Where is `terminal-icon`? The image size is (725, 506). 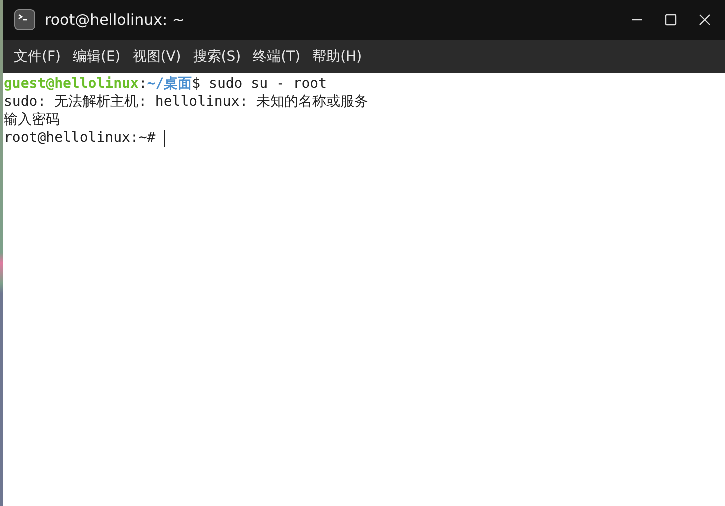
terminal-icon is located at coordinates (25, 20).